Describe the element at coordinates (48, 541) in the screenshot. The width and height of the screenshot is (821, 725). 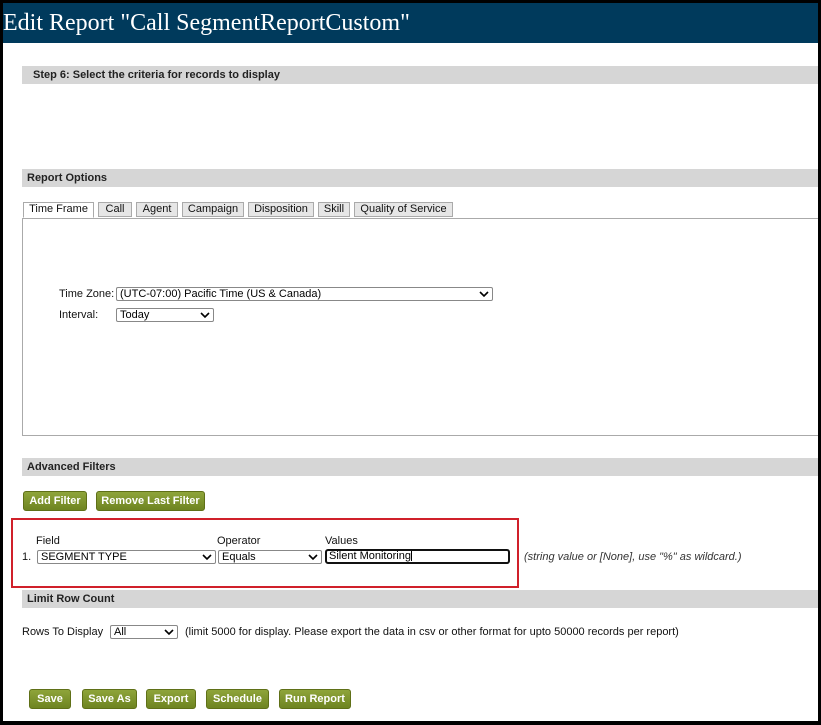
I see `field-column-header: Field` at that location.